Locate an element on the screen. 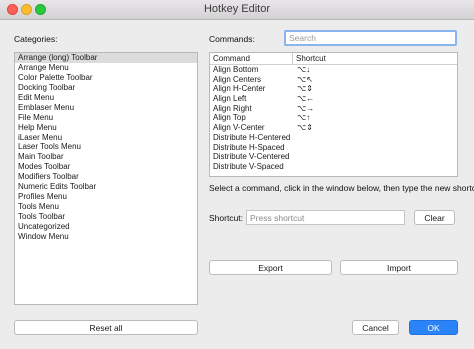 The width and height of the screenshot is (474, 349). command-column-header: Command is located at coordinates (251, 58).